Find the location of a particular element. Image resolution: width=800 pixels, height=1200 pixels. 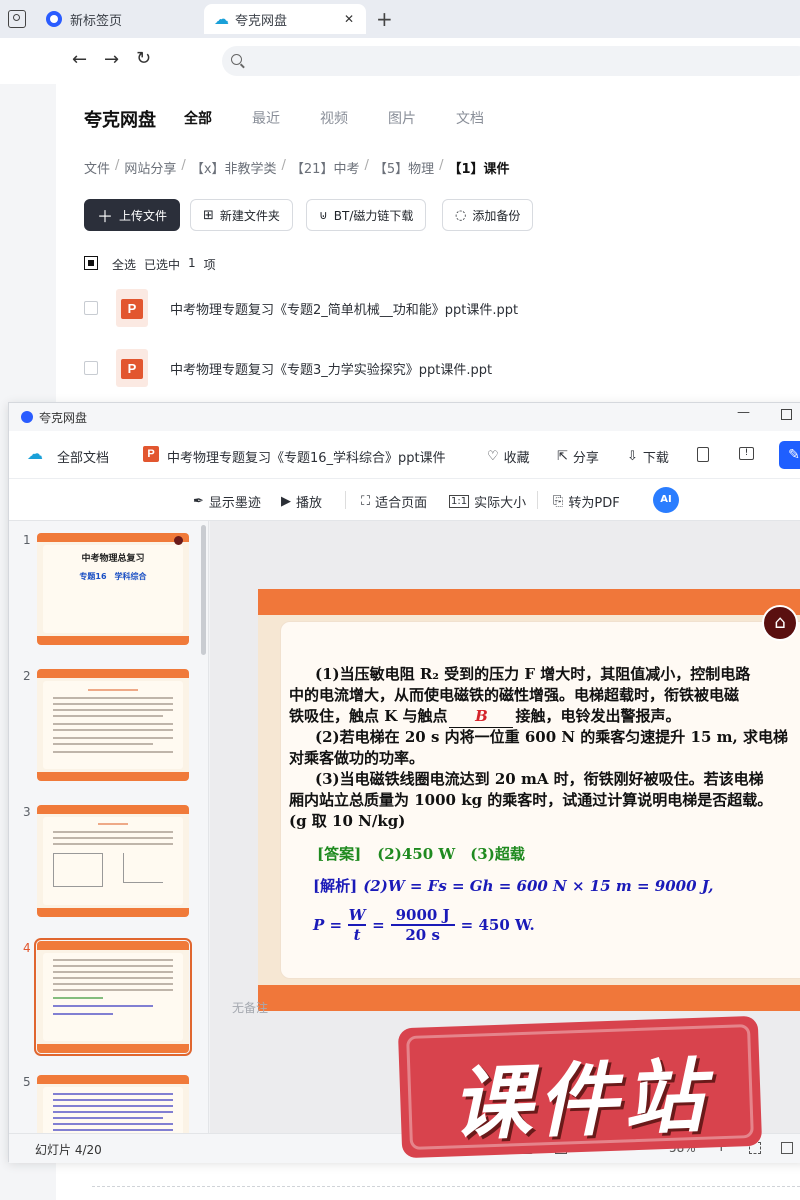

ppt-file-icon: P is located at coordinates (132, 368).